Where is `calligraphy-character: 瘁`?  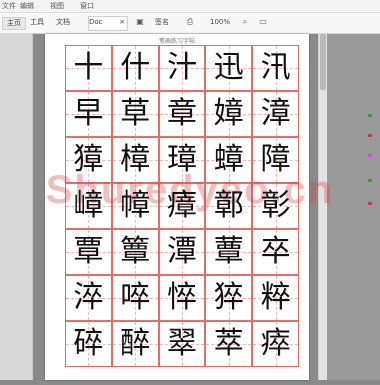 calligraphy-character: 瘁 is located at coordinates (275, 343).